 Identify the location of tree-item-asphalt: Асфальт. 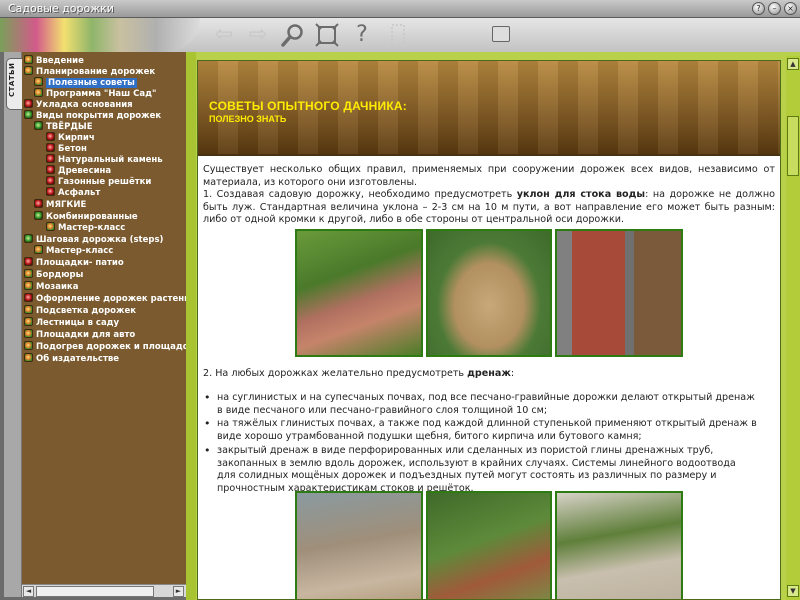
(73, 193).